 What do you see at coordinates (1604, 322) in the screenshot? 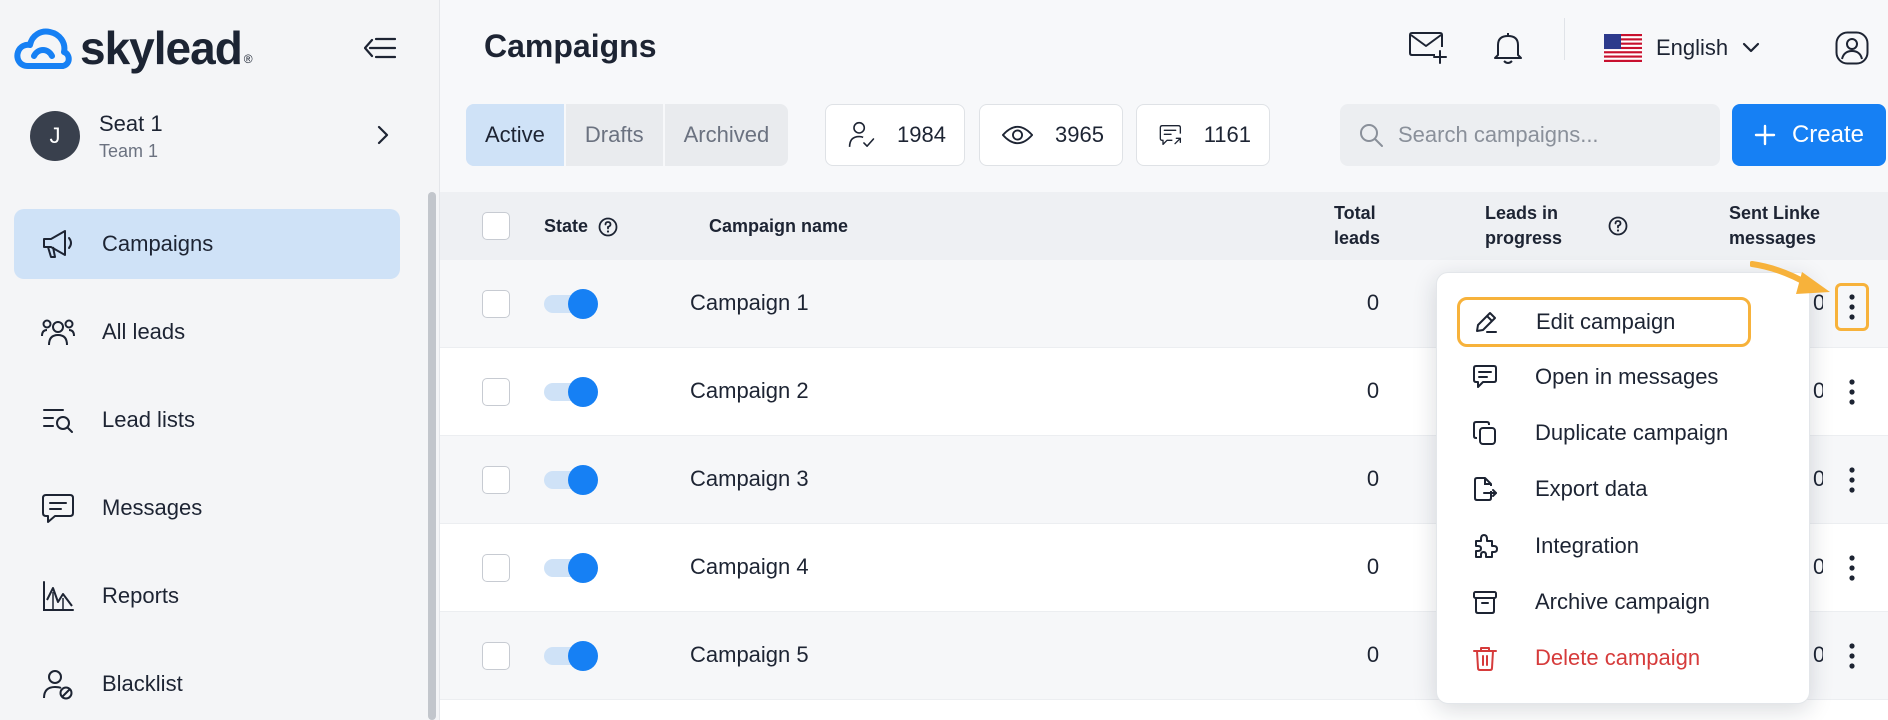
I see `menu-item-edit-campaign: Edit campaign` at bounding box center [1604, 322].